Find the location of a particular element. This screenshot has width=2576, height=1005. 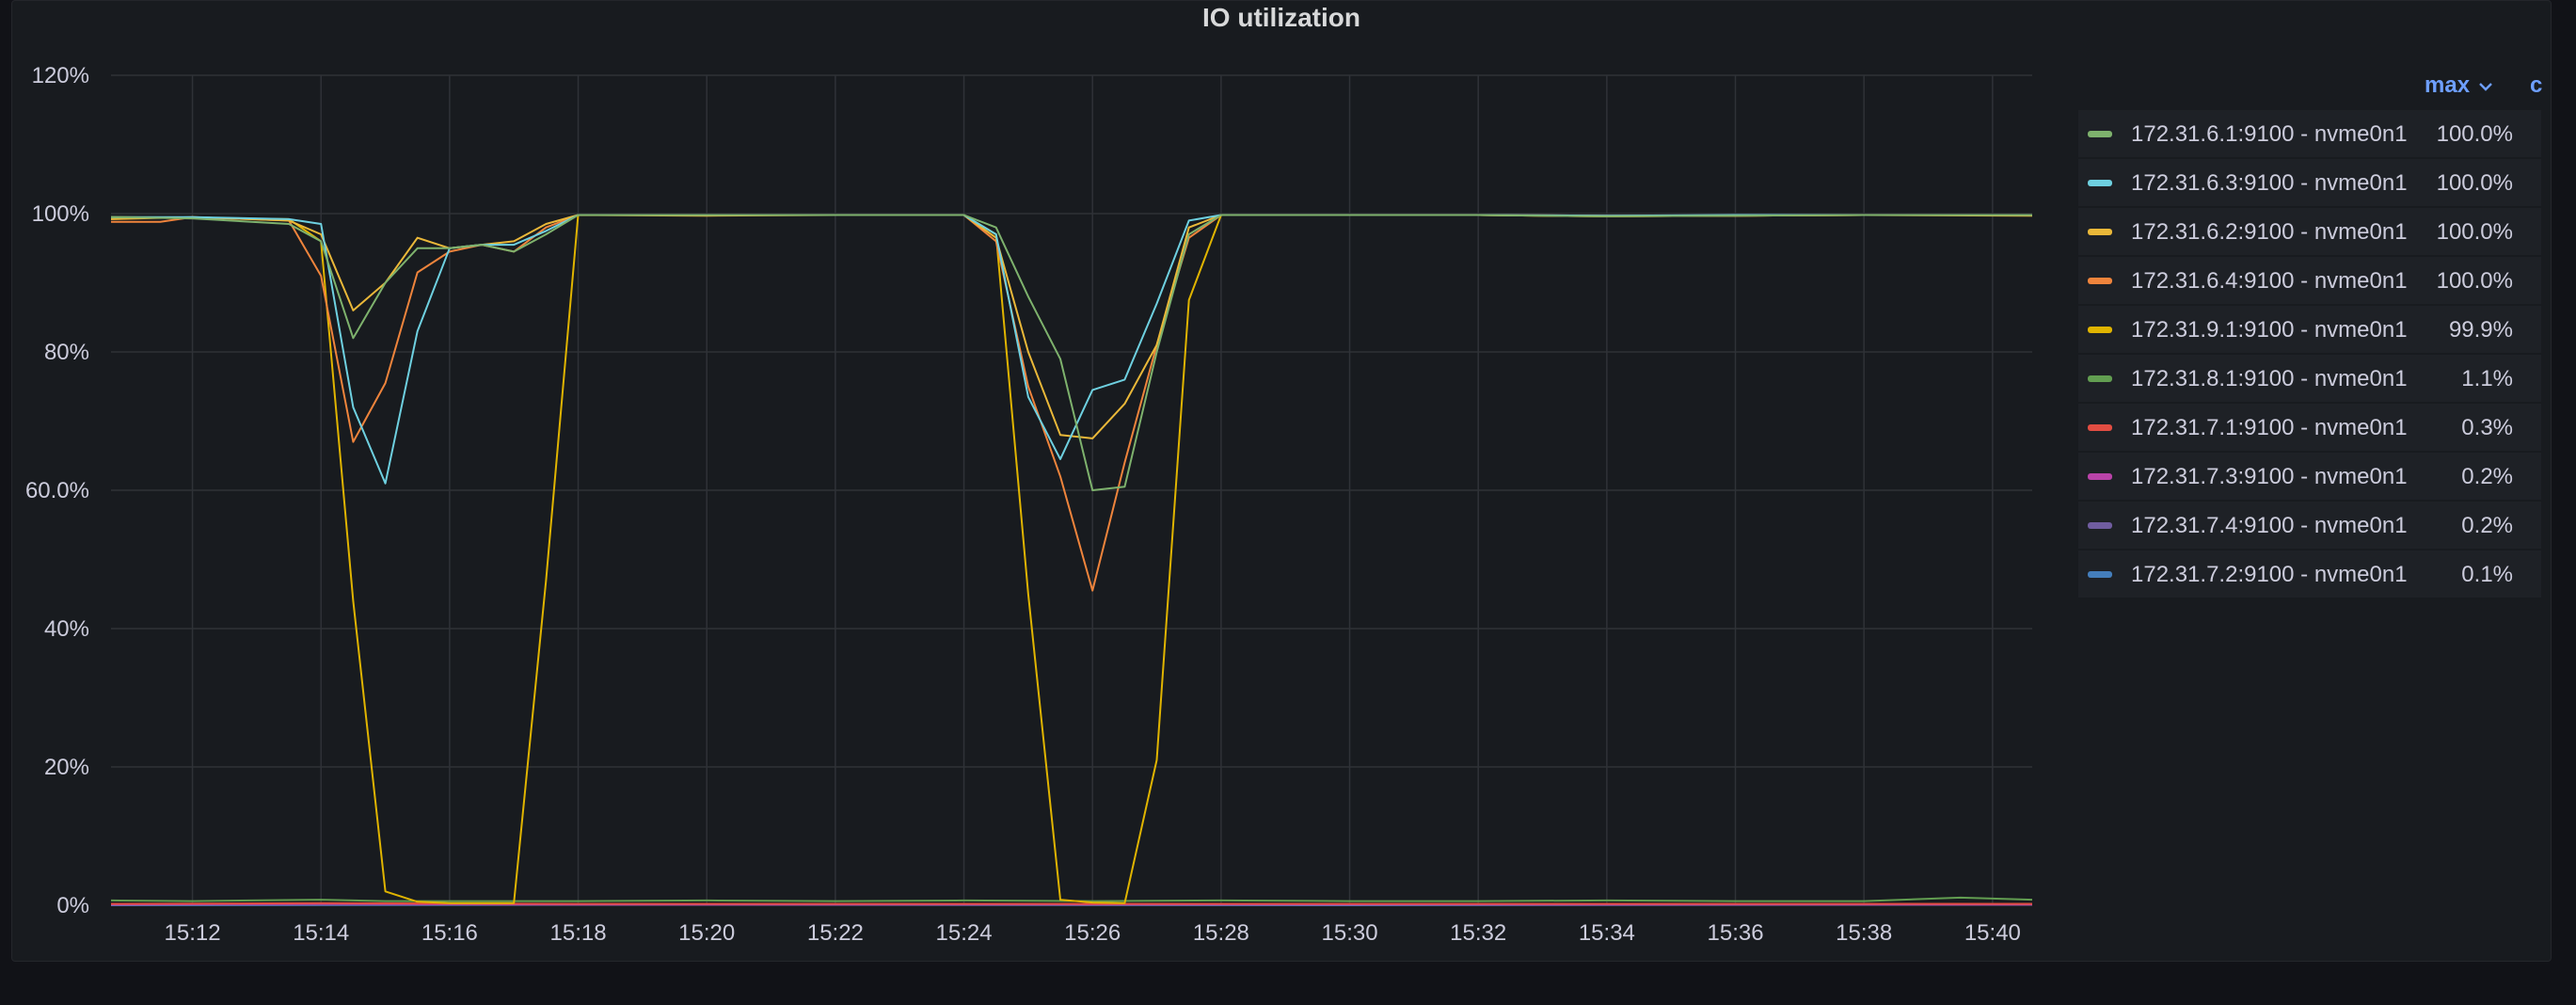

y-tick-label: 0% is located at coordinates (72, 906).